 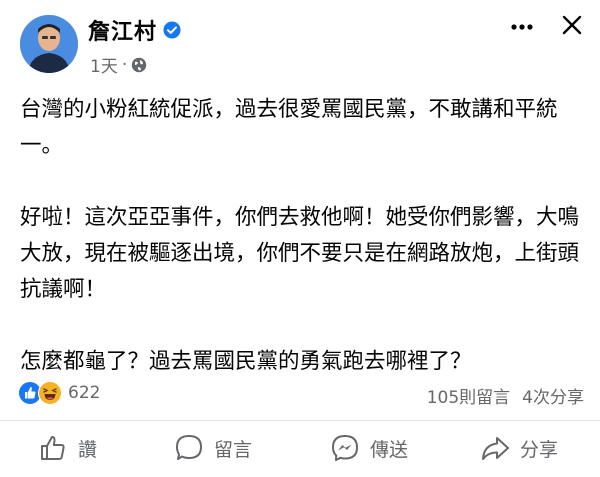 What do you see at coordinates (189, 447) in the screenshot?
I see `comment-bubble-icon` at bounding box center [189, 447].